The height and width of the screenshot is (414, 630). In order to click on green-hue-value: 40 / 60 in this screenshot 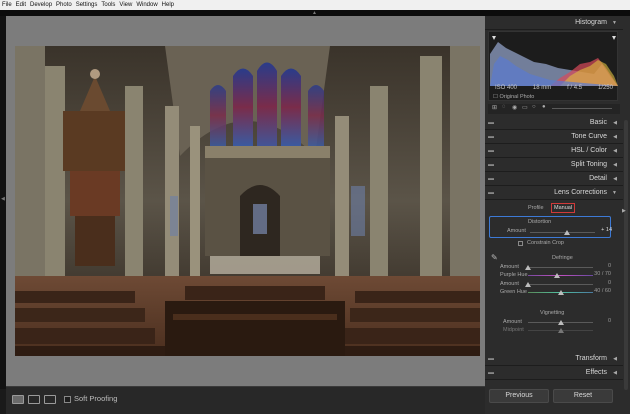, I will do `click(602, 291)`.